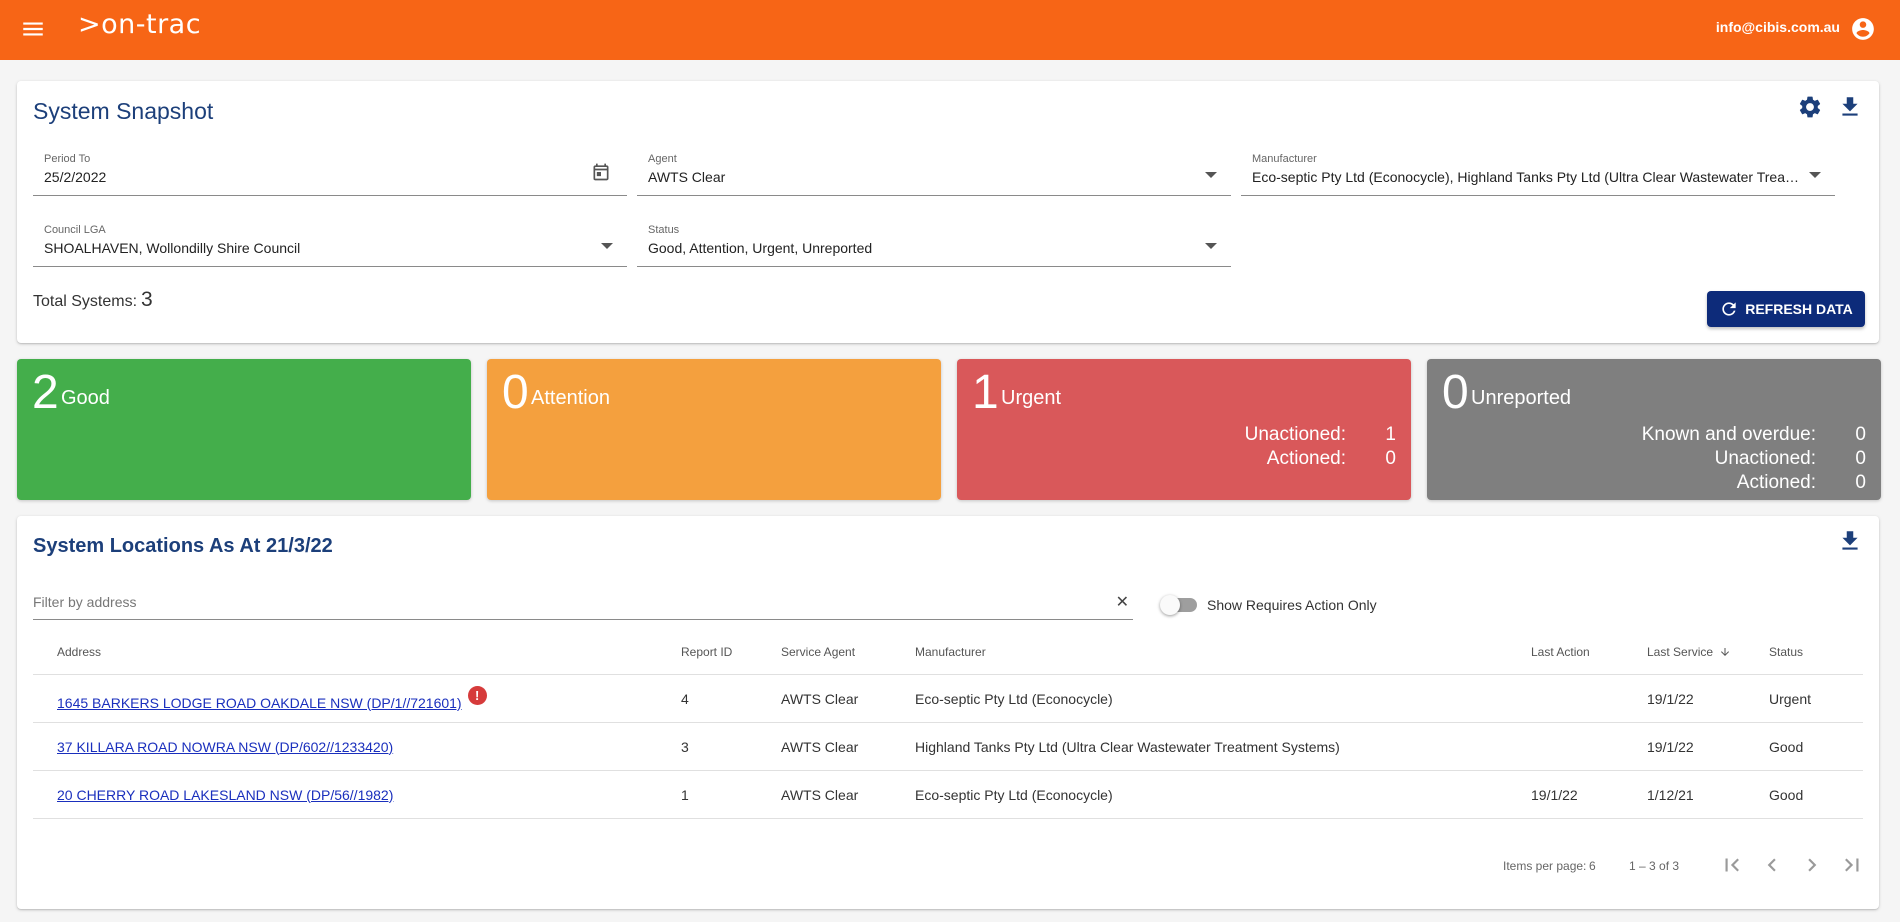  I want to click on unreported-unactioned-value: 0, so click(1860, 458).